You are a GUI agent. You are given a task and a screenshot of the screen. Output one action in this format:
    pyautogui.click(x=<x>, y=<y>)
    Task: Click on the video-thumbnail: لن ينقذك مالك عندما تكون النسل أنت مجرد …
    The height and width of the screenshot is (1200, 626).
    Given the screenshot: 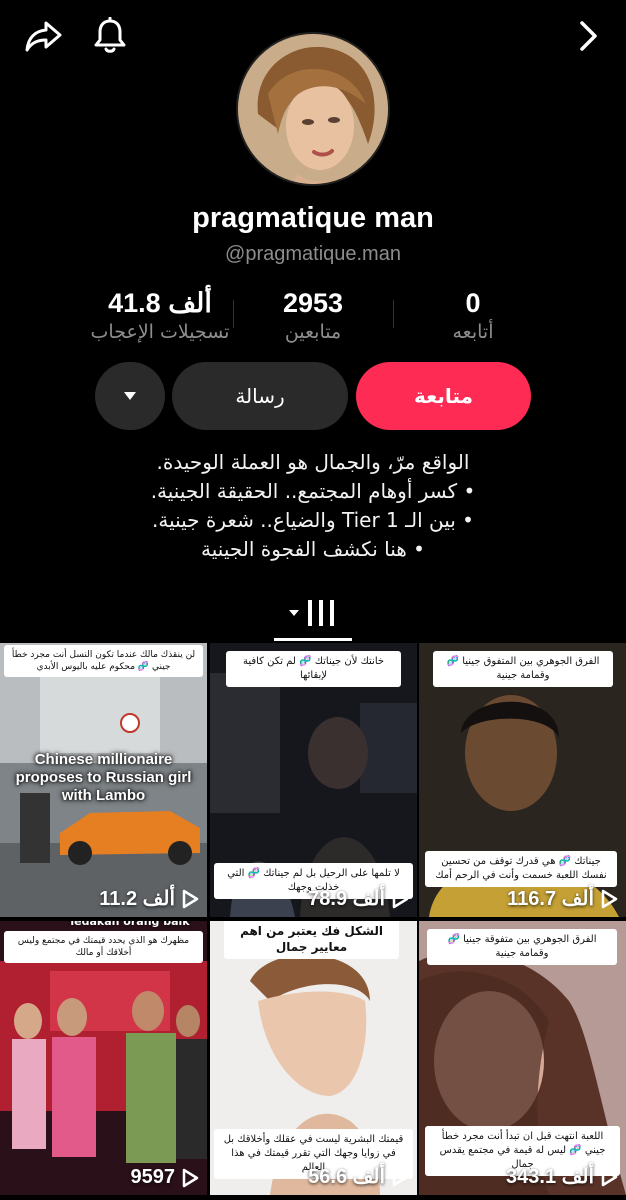 What is the action you would take?
    pyautogui.click(x=103, y=780)
    